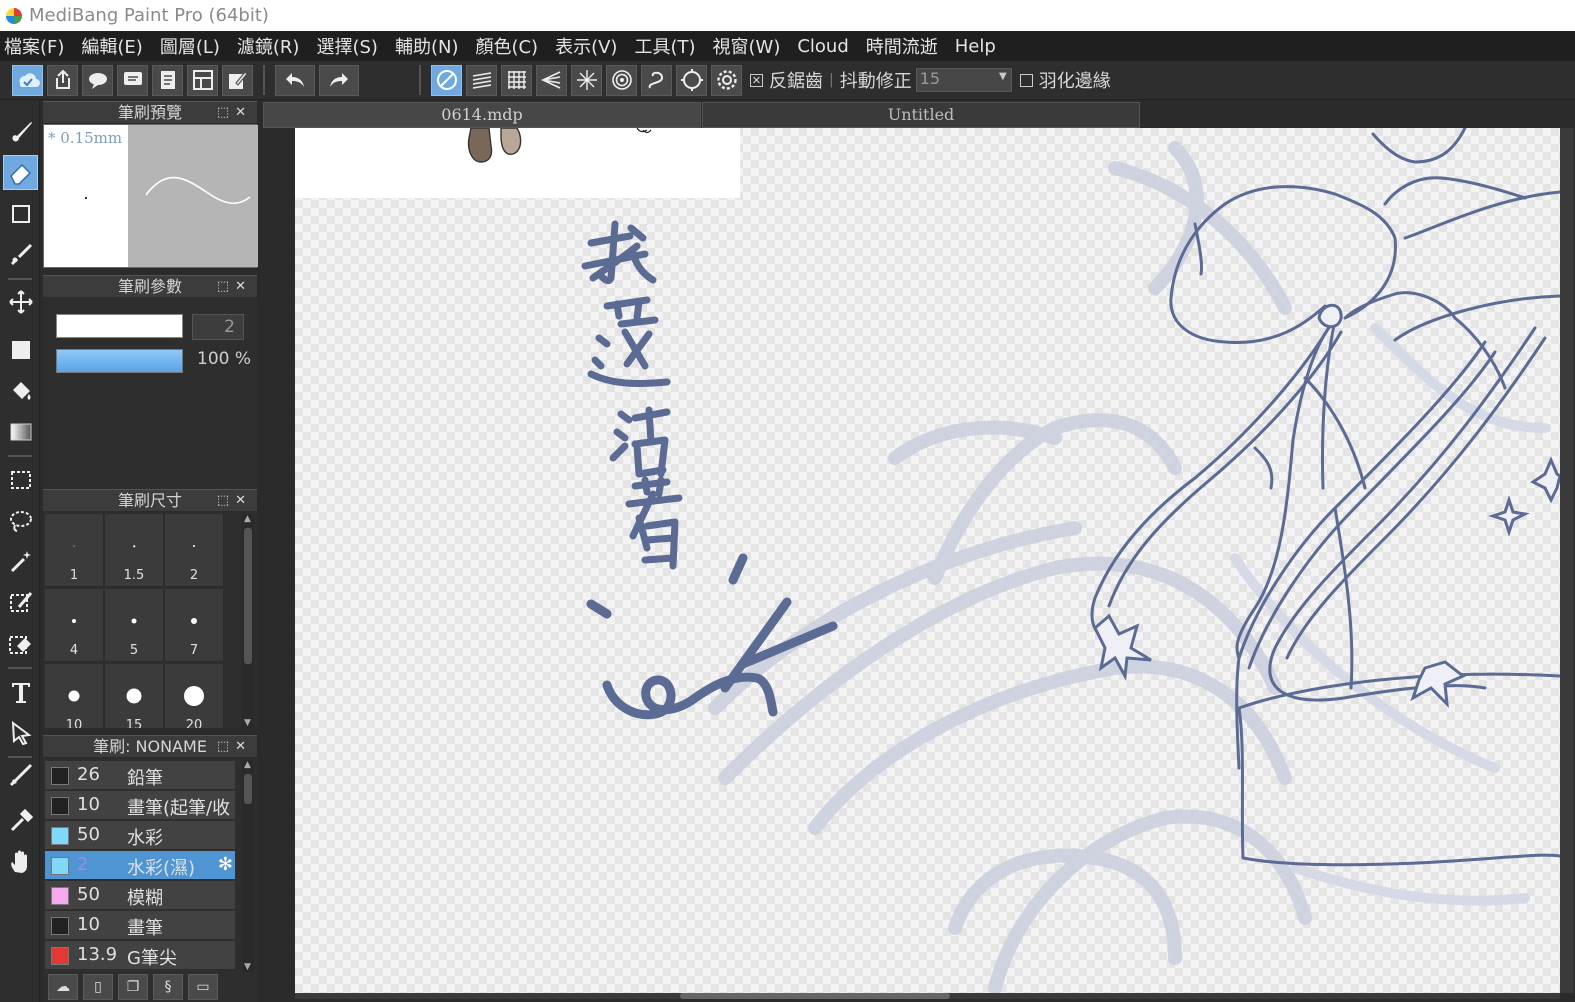 Image resolution: width=1575 pixels, height=1002 pixels. Describe the element at coordinates (20, 861) in the screenshot. I see `hand-tool-icon` at that location.